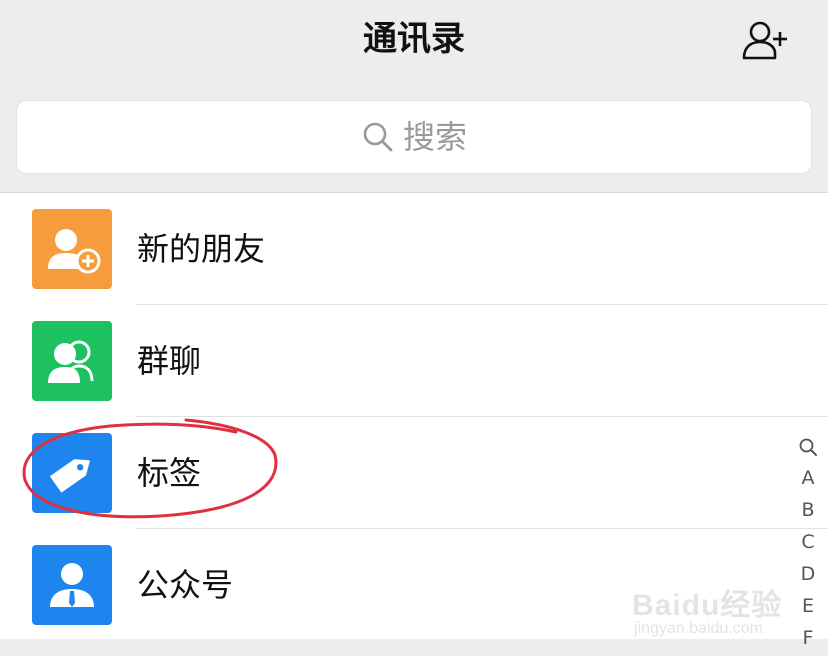 The image size is (828, 656). What do you see at coordinates (169, 361) in the screenshot?
I see `list-item-label: 群聊` at bounding box center [169, 361].